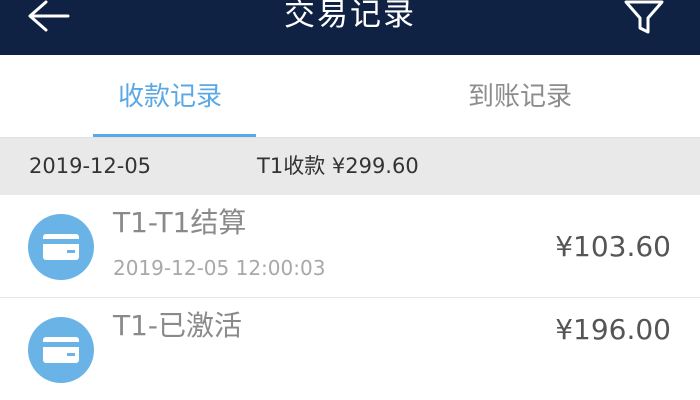  What do you see at coordinates (90, 166) in the screenshot?
I see `summary-date: 2019-12-05` at bounding box center [90, 166].